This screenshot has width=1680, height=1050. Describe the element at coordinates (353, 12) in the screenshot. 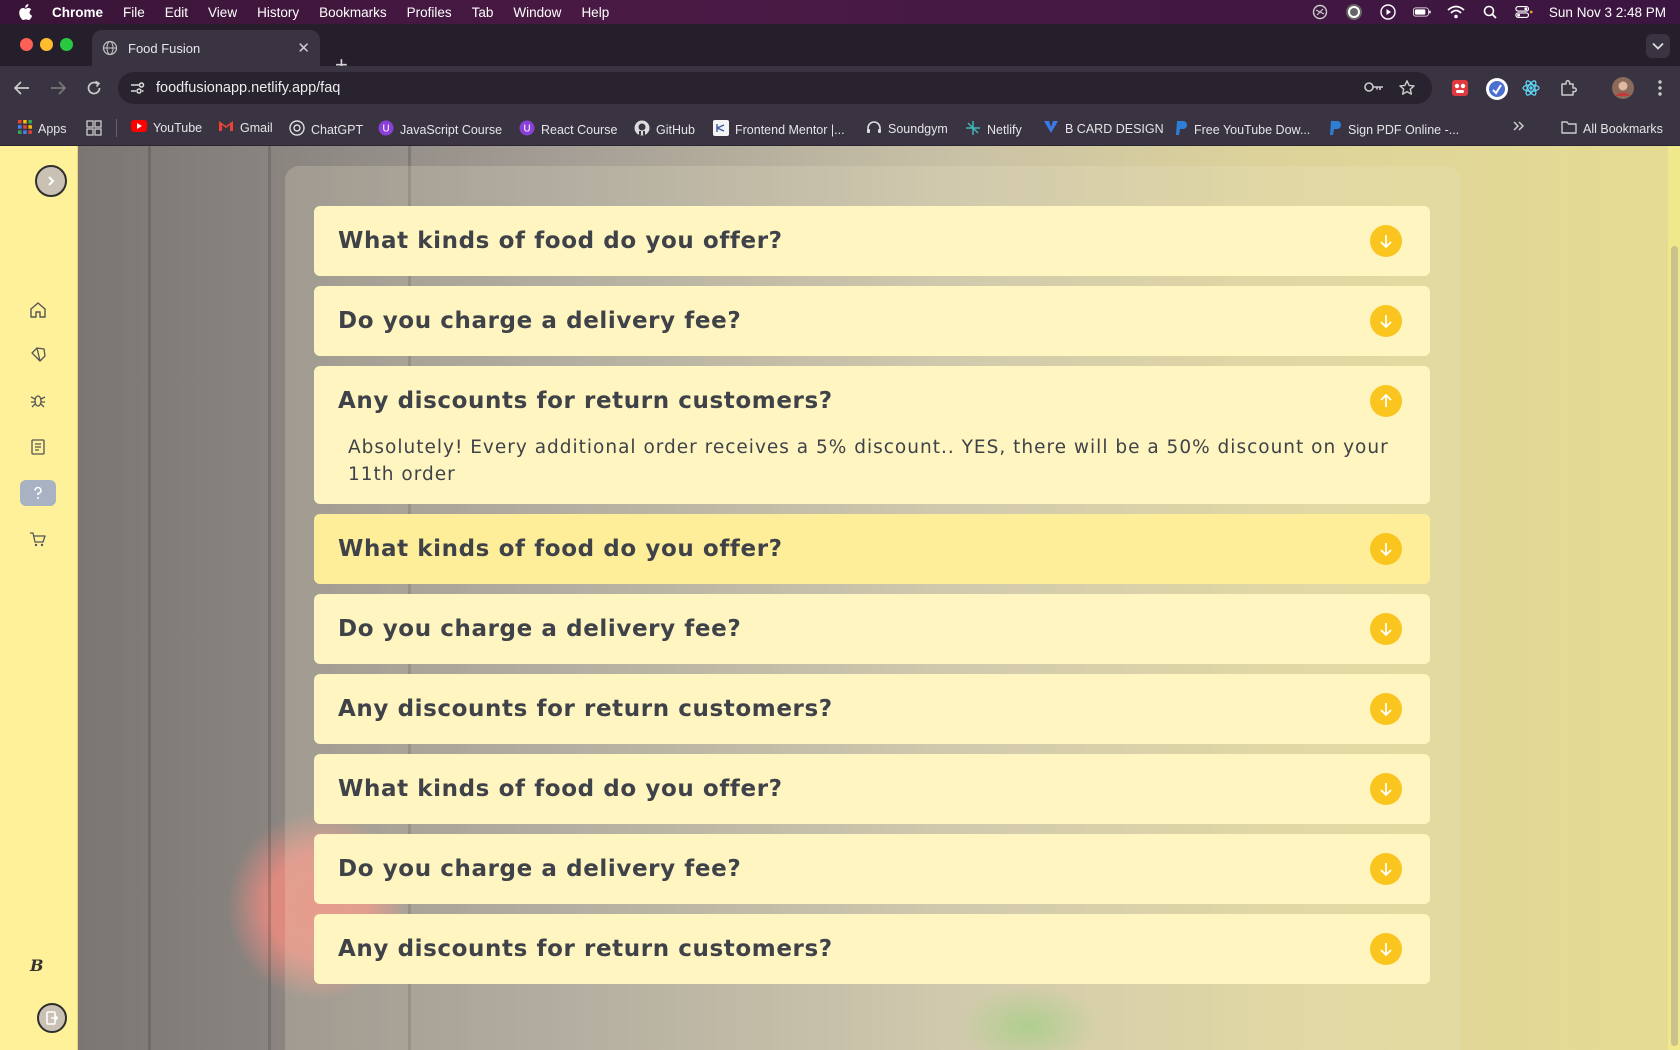

I see `menu-bookmarks: Bookmarks` at that location.